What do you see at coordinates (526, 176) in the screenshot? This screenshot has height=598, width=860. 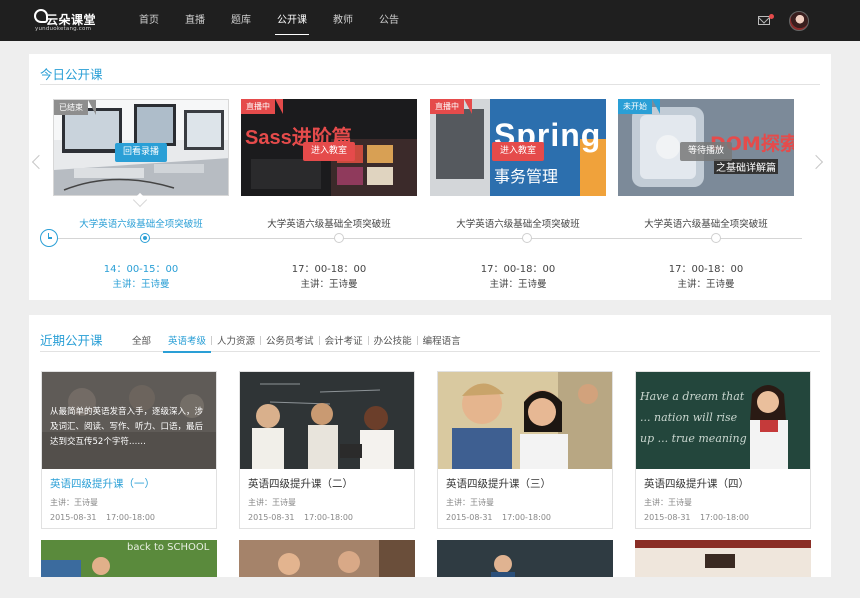 I see `cover-subtext: 事务管理` at bounding box center [526, 176].